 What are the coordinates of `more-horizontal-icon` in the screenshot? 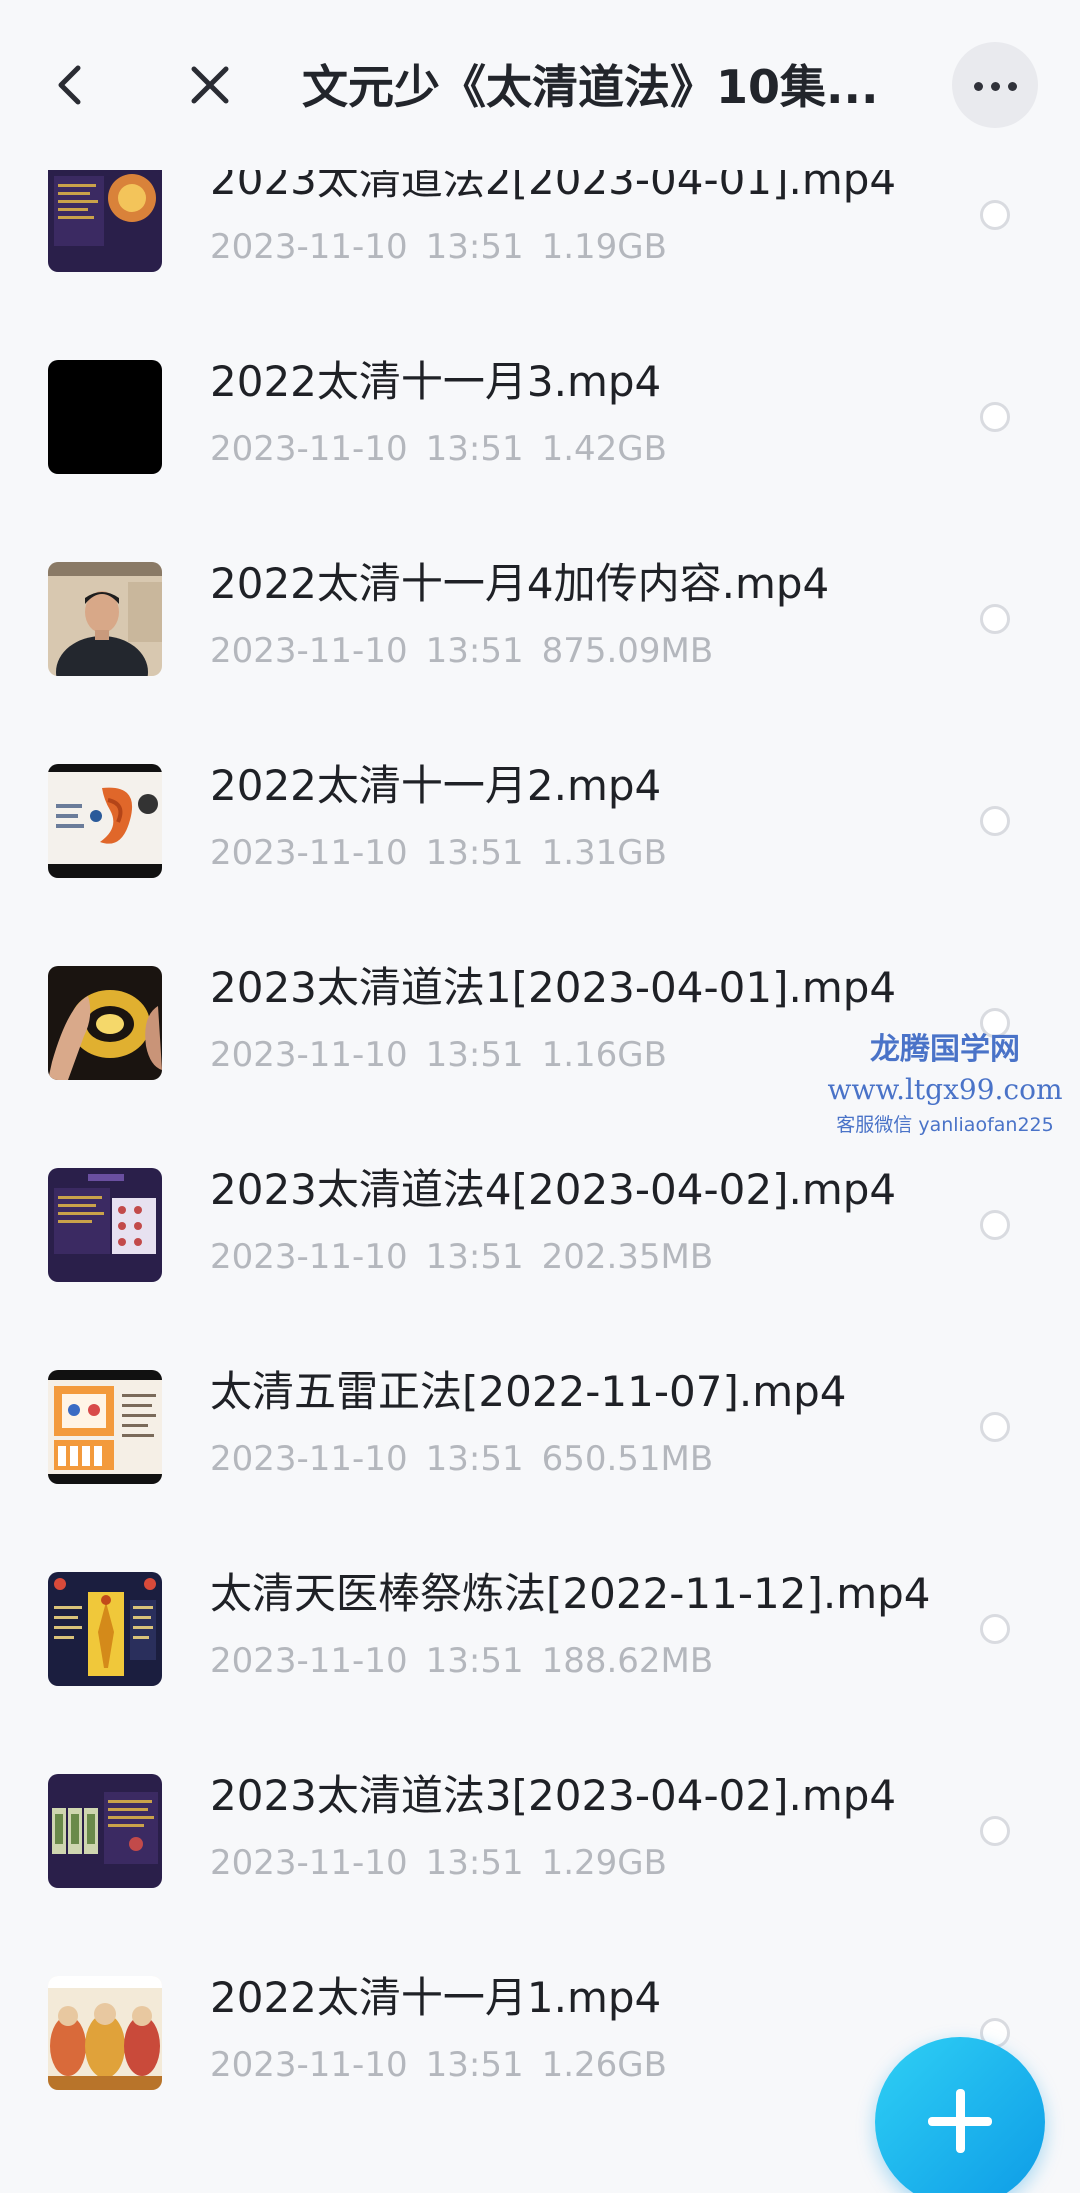 It's located at (995, 85).